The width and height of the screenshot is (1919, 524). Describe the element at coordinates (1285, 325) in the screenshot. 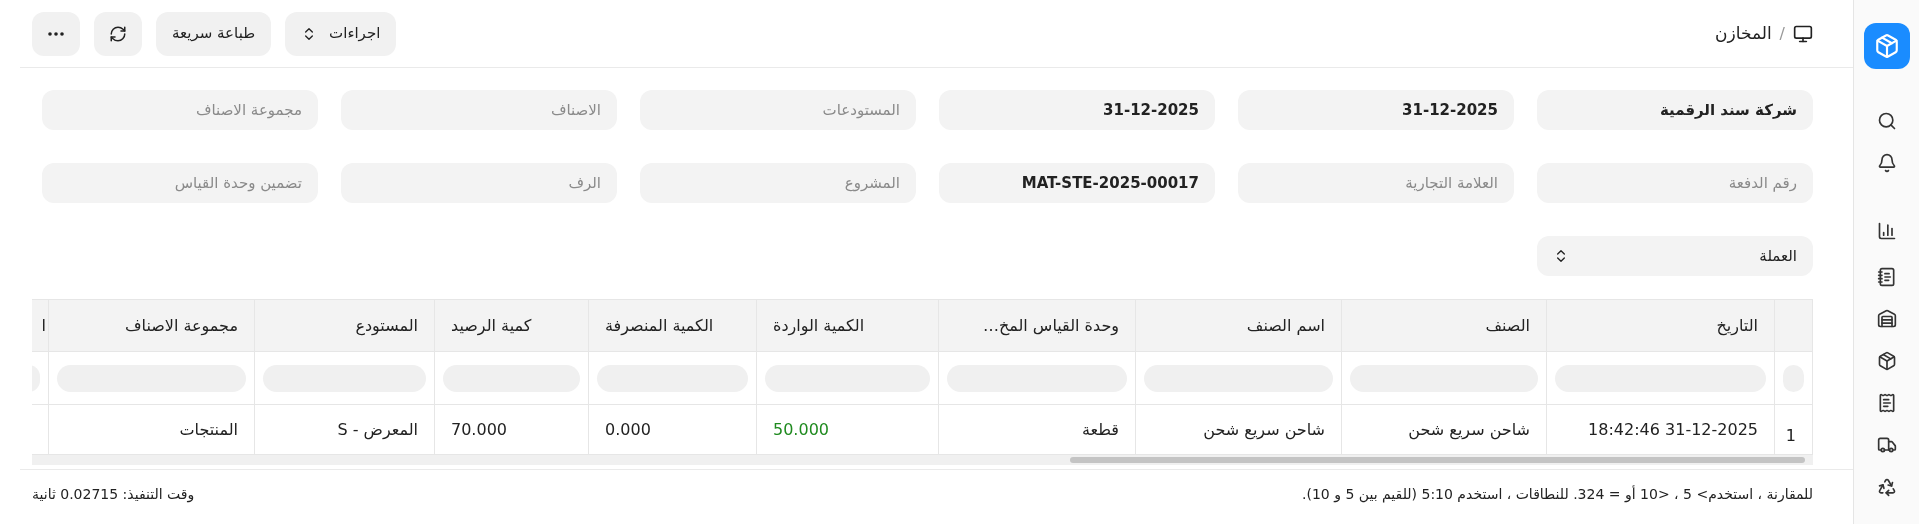

I see `column-header: اسم الصنف` at that location.